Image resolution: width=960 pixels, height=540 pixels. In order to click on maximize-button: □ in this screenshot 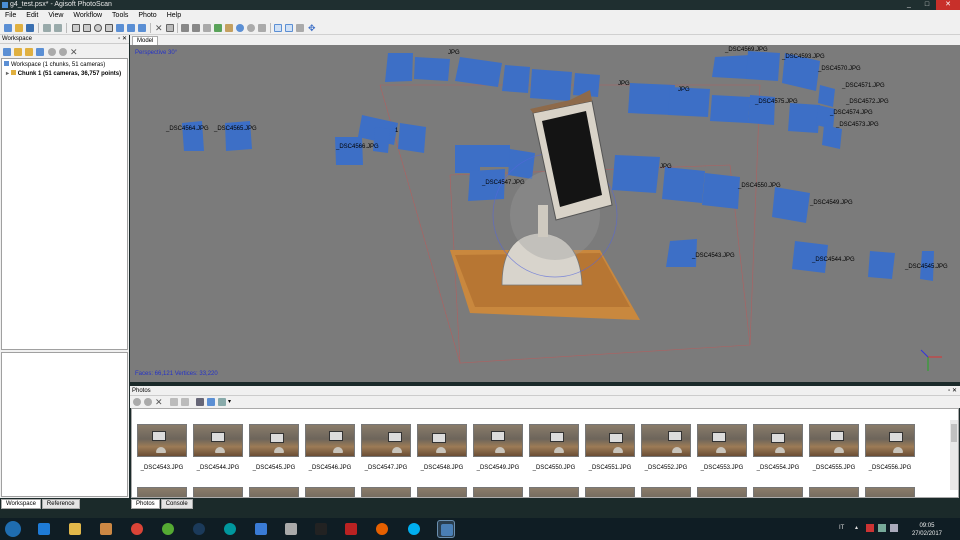, I will do `click(927, 5)`.